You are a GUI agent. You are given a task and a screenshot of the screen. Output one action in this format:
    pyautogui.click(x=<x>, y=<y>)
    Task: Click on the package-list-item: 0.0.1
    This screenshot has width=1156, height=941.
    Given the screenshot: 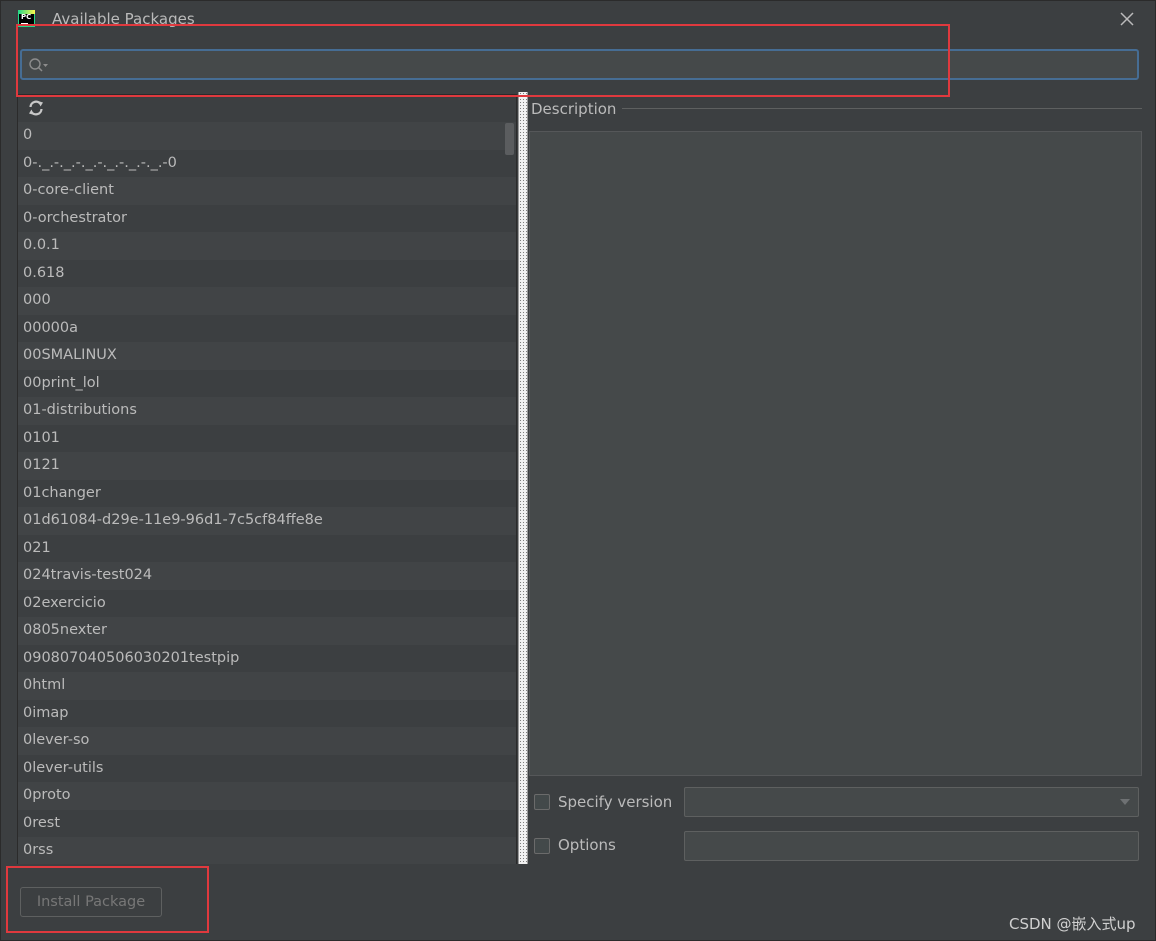 What is the action you would take?
    pyautogui.click(x=267, y=246)
    